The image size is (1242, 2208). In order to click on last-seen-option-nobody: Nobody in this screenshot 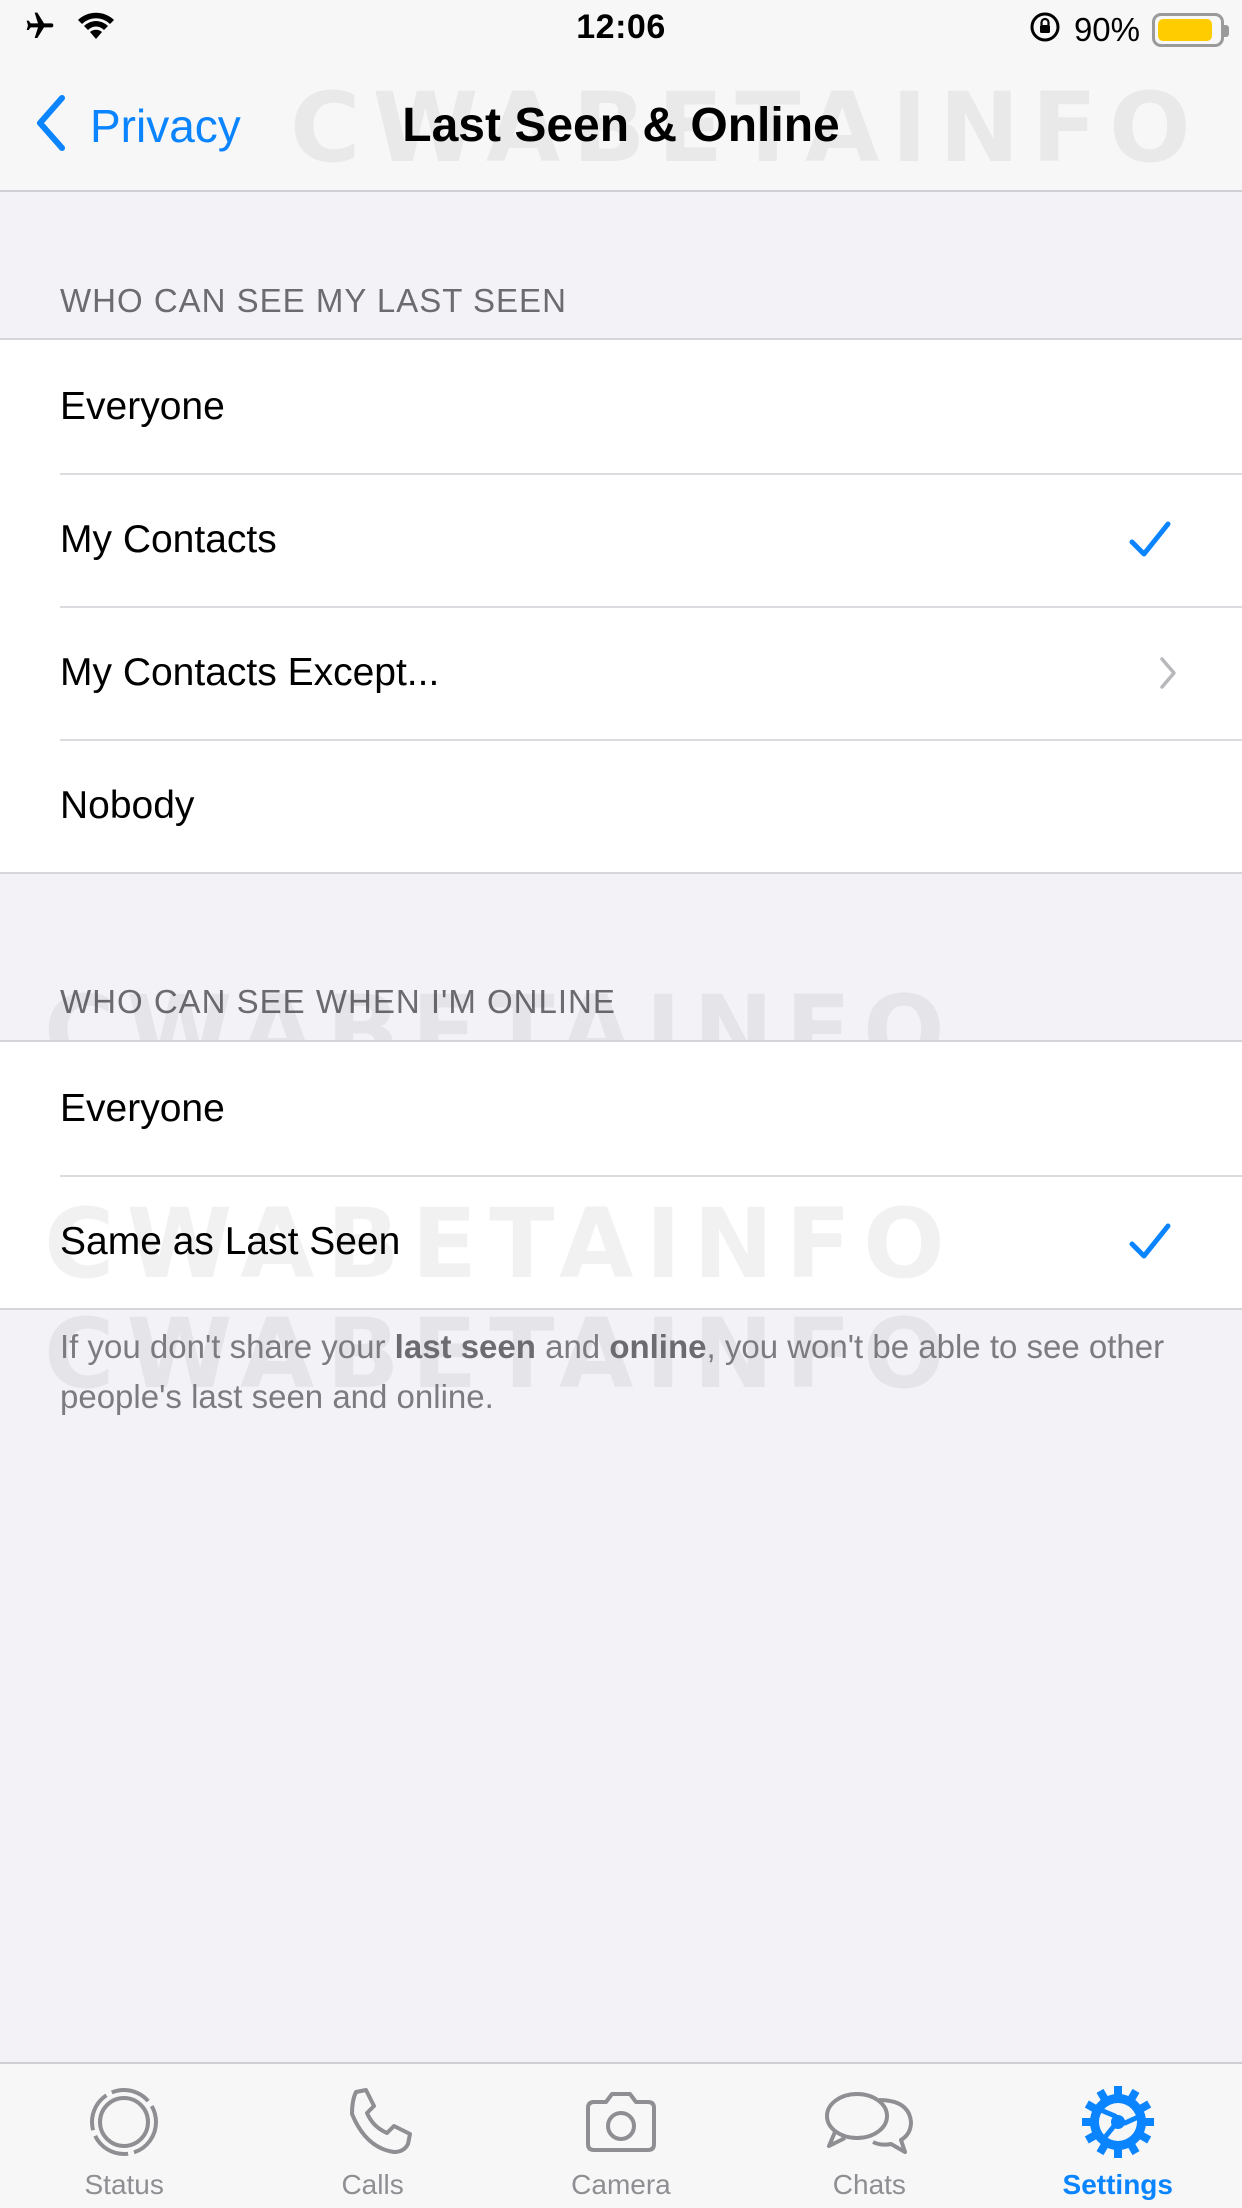, I will do `click(621, 805)`.